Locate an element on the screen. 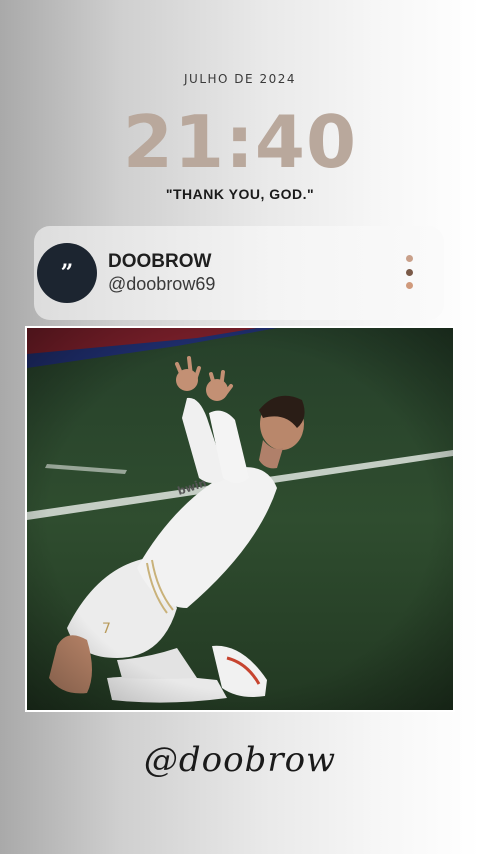 The width and height of the screenshot is (480, 854). signature-handle: @doobrow is located at coordinates (240, 760).